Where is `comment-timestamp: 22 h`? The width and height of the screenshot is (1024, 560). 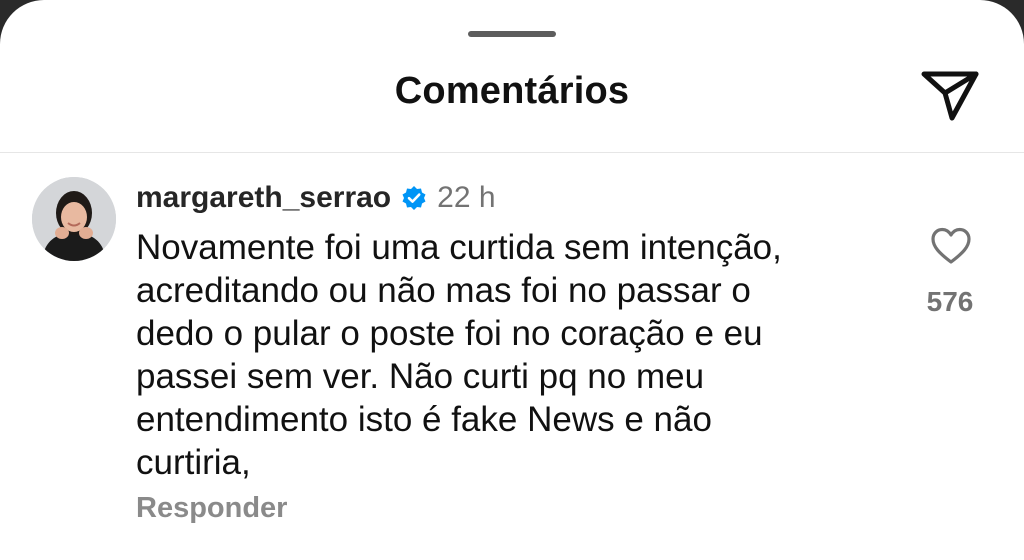 comment-timestamp: 22 h is located at coordinates (466, 197).